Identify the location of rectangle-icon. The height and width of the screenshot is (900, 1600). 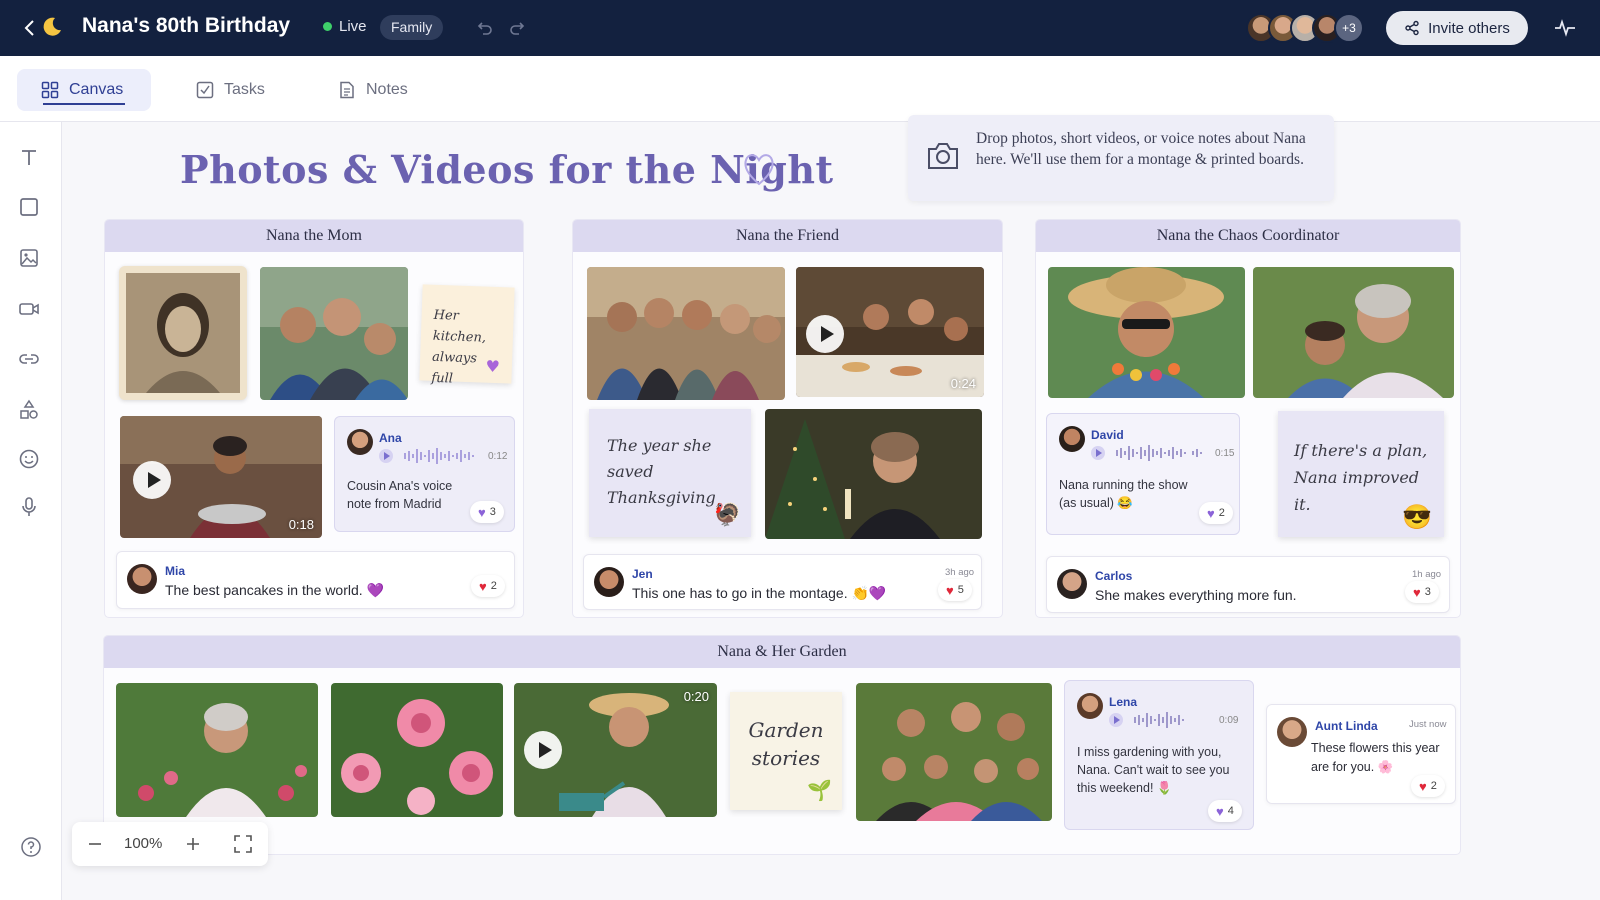
(29, 207).